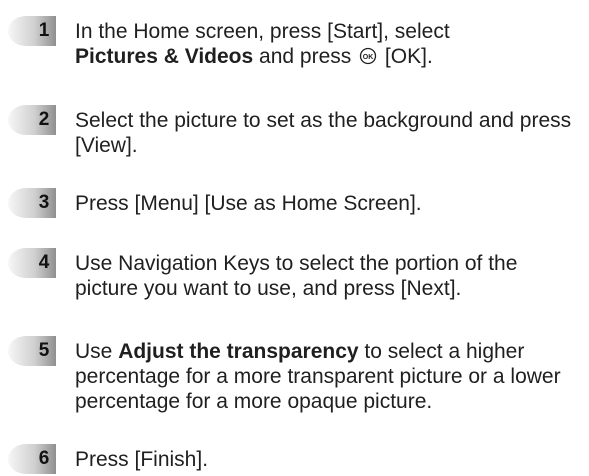 This screenshot has height=476, width=589. I want to click on step-number: 4, so click(44, 262).